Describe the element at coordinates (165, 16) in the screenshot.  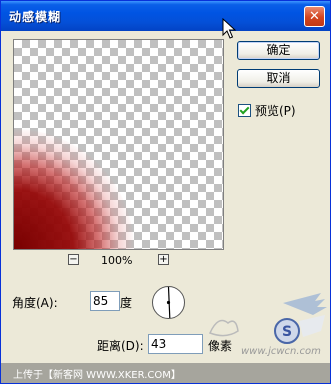
I see `title-bar: 动感模糊 ✕` at that location.